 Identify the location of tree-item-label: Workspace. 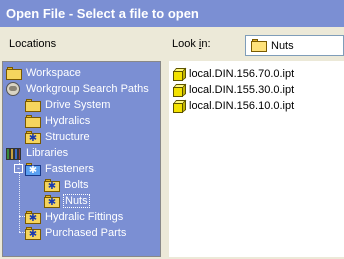
(53, 73).